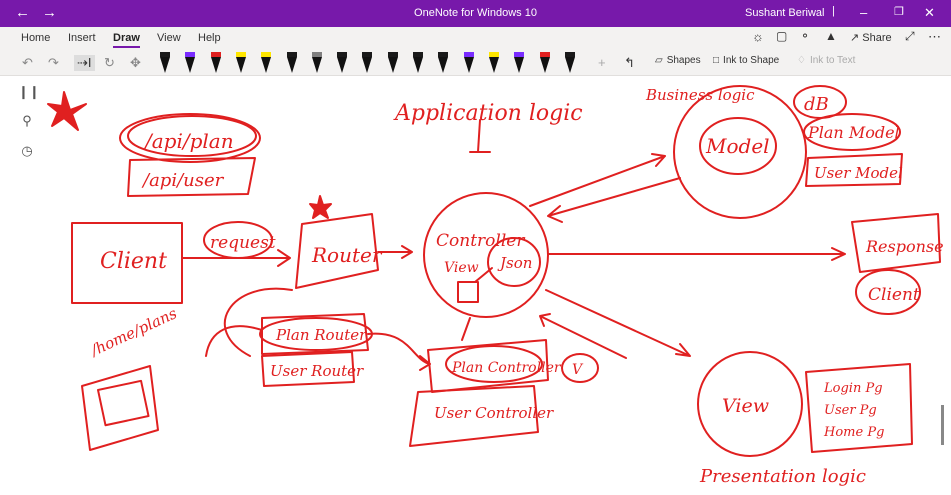 This screenshot has width=951, height=495. Describe the element at coordinates (801, 60) in the screenshot. I see `ink-to-text-icon: ♢` at that location.